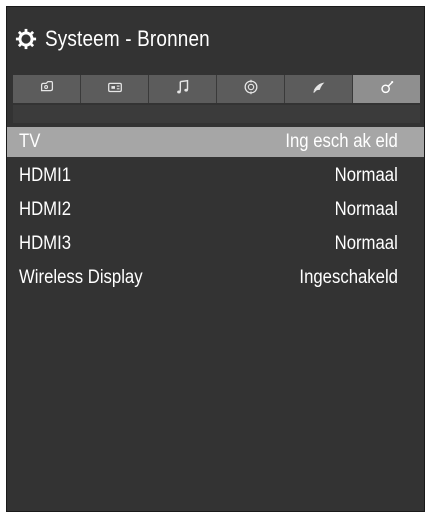  I want to click on tab-sound, so click(115, 89).